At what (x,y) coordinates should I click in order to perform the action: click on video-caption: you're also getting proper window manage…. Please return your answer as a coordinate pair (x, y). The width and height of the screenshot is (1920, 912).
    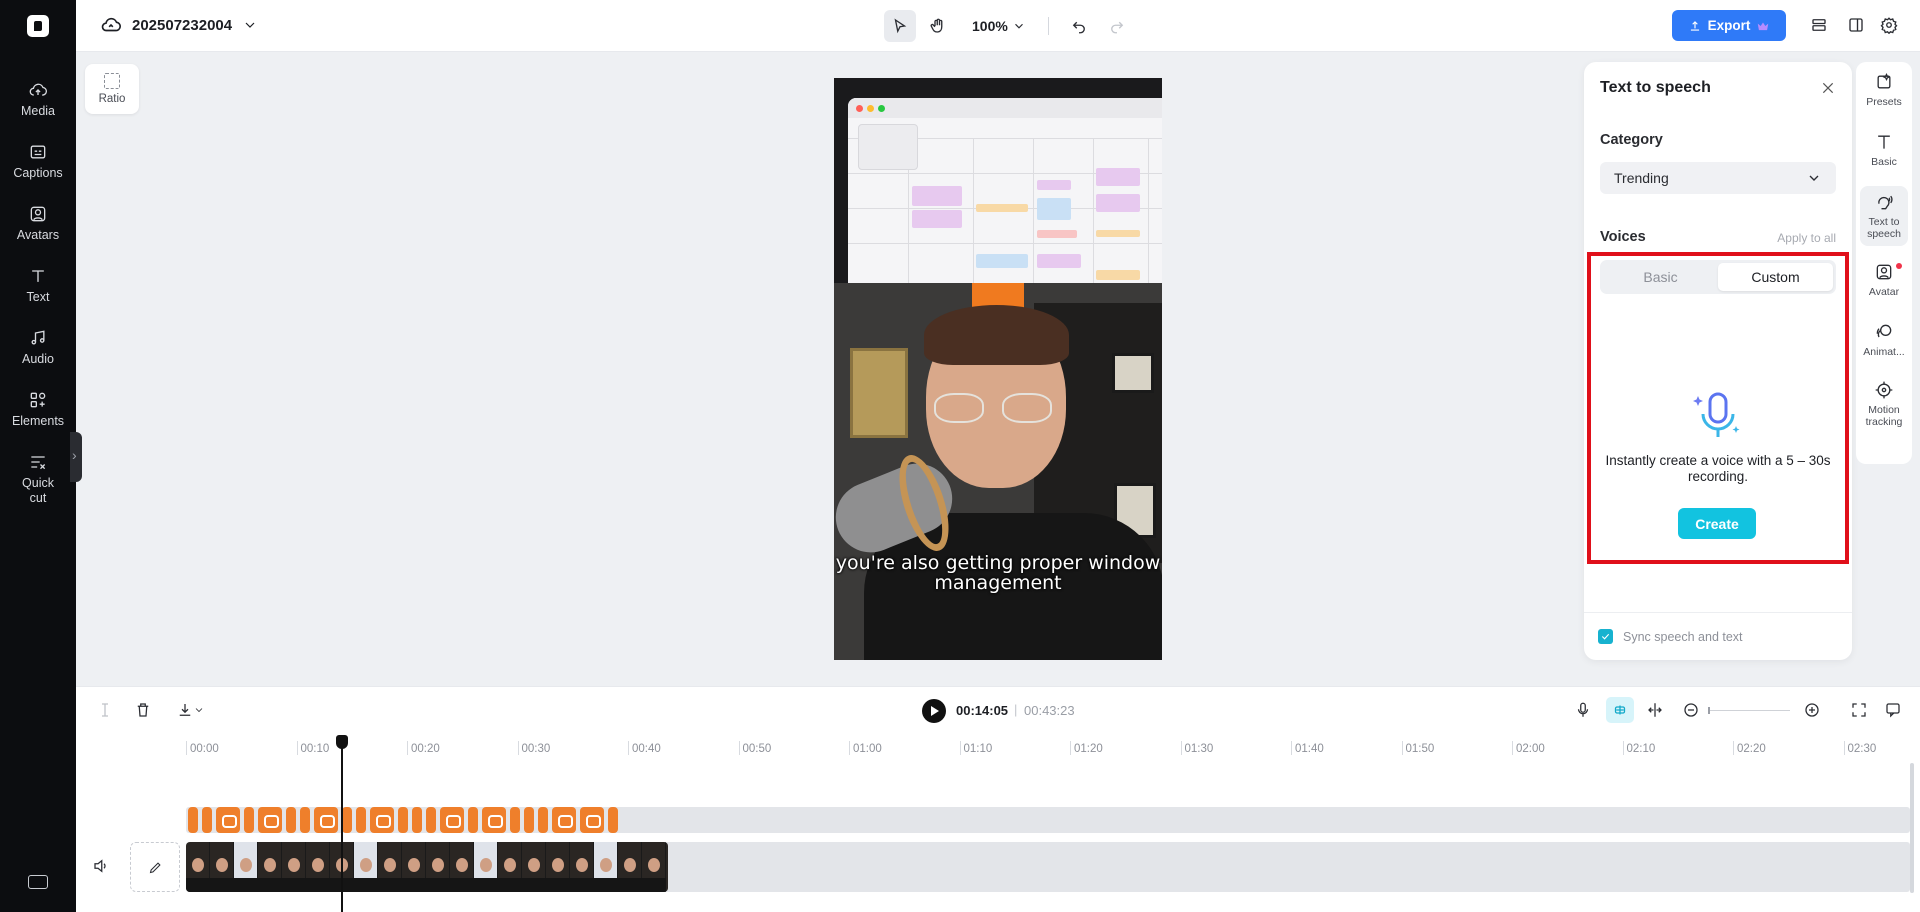
    Looking at the image, I should click on (998, 573).